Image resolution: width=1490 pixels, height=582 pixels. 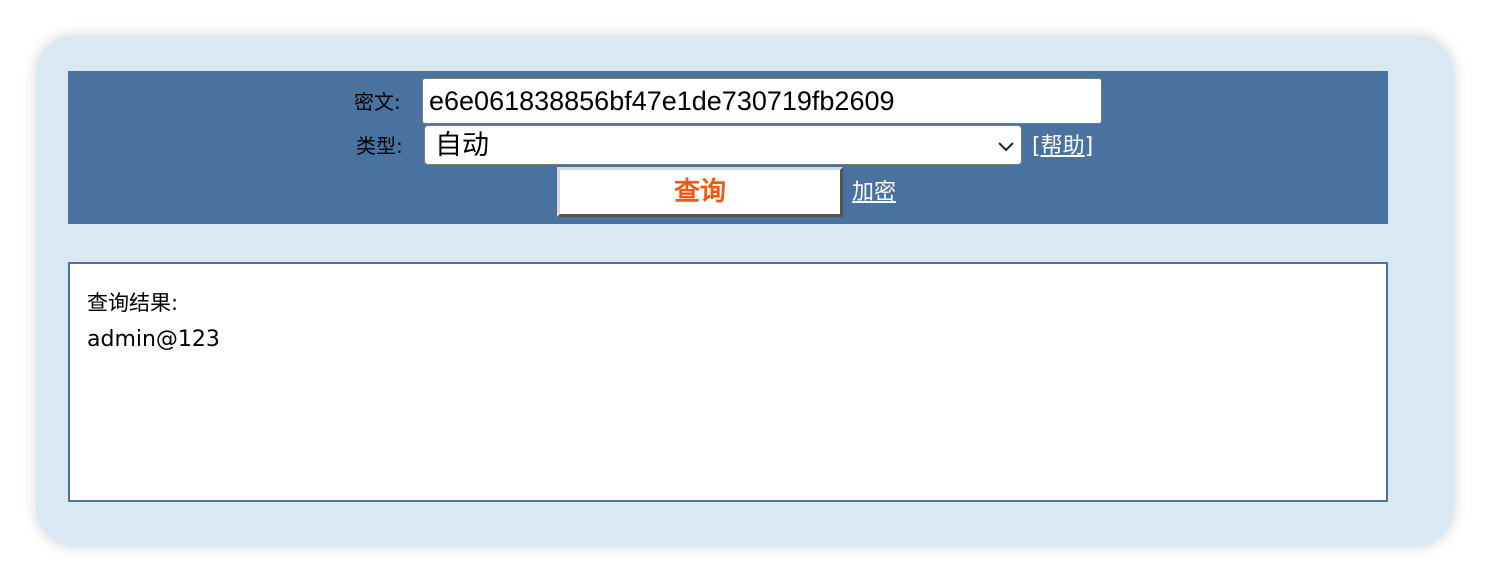 I want to click on type-select: 自动, so click(x=723, y=145).